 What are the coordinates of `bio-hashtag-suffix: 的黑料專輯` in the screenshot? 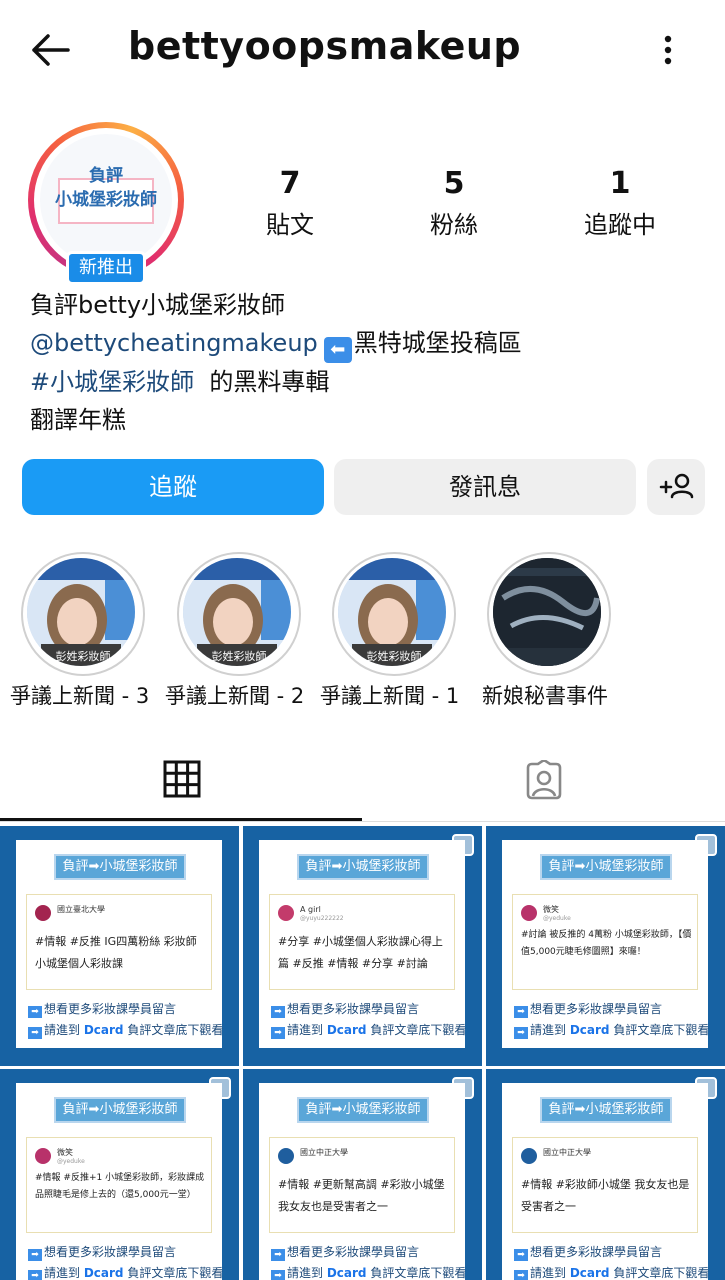 It's located at (269, 382).